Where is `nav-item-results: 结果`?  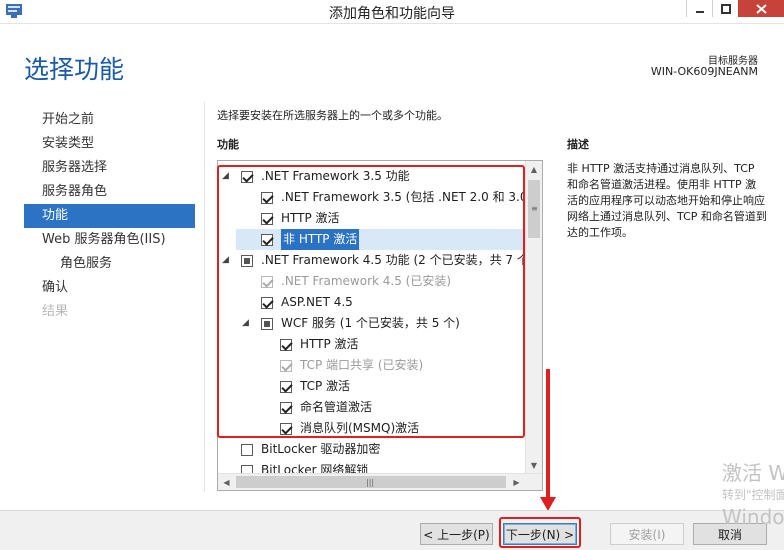
nav-item-results: 结果 is located at coordinates (55, 311).